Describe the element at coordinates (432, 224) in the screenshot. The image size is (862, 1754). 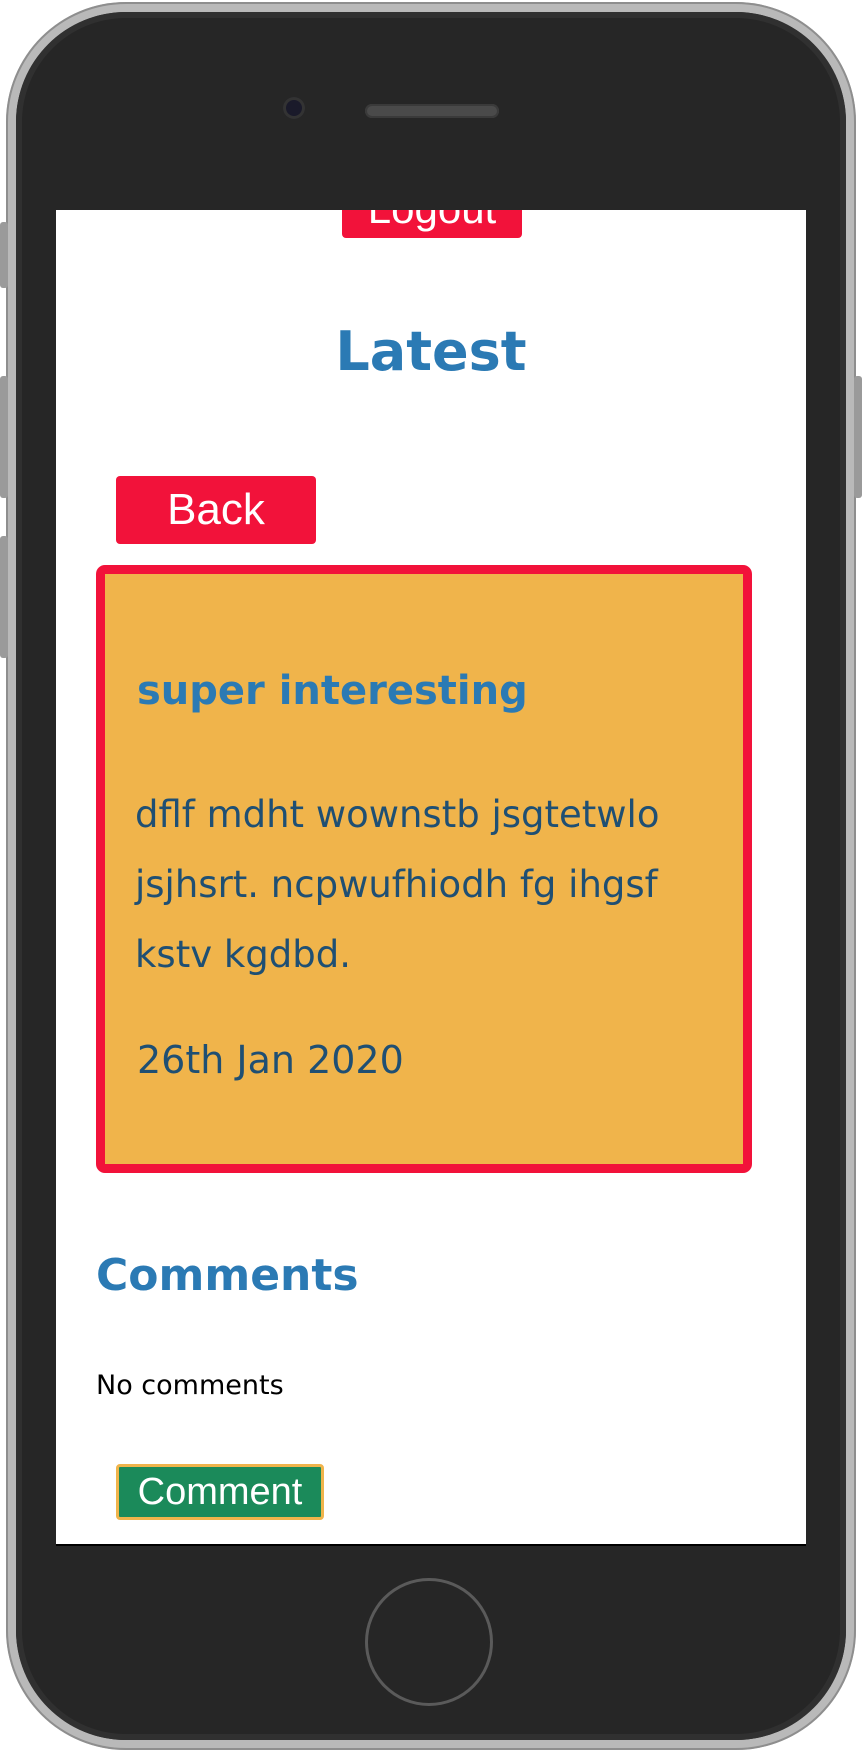
I see `logout-button: Logout` at that location.